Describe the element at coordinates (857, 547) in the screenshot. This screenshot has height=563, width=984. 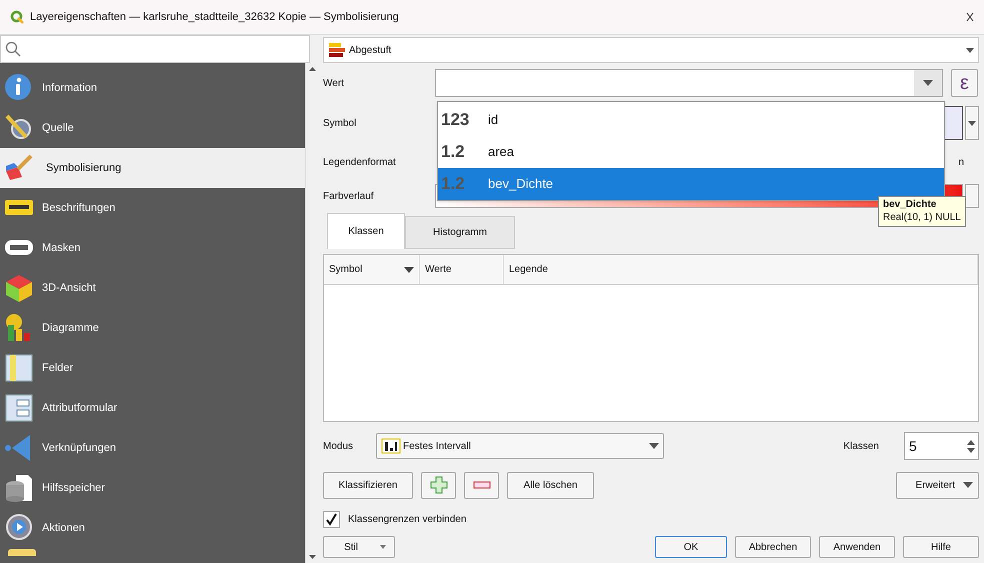
I see `dialog-button: Anwenden` at that location.